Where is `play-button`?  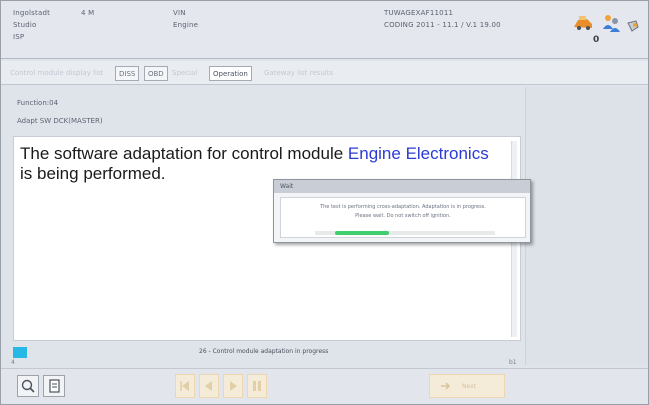 play-button is located at coordinates (233, 386).